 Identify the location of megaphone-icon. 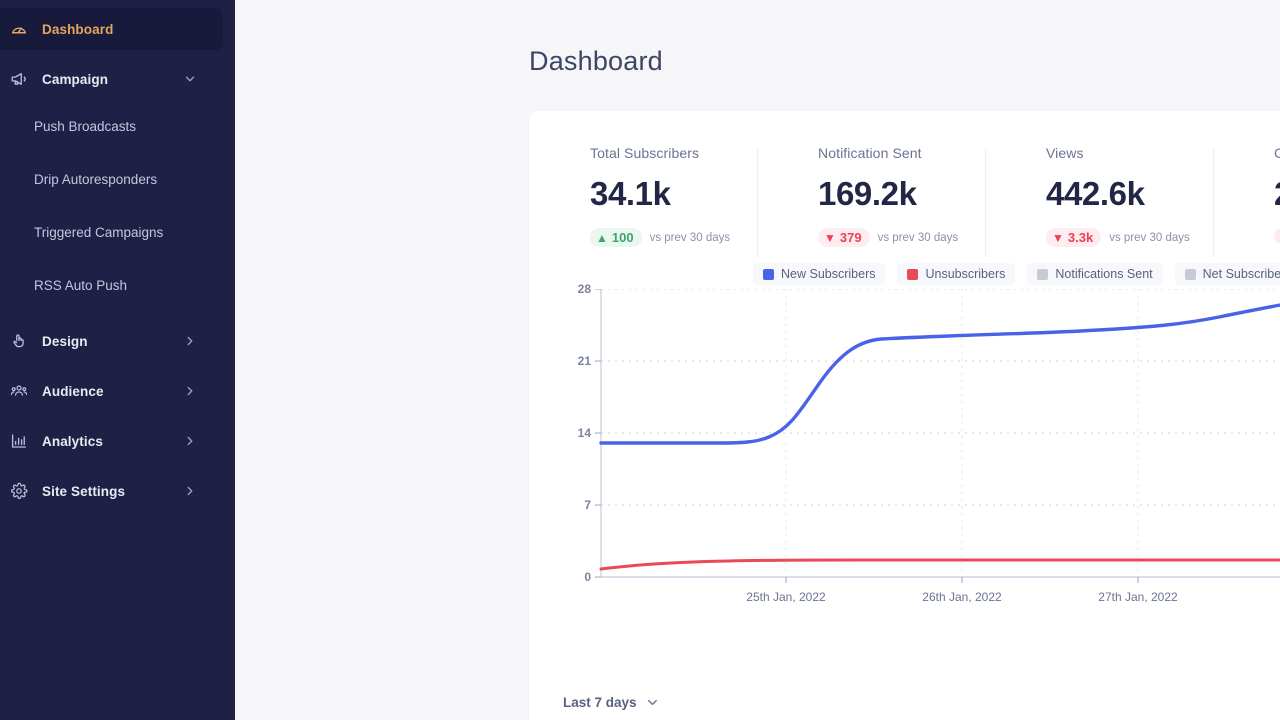
(19, 79).